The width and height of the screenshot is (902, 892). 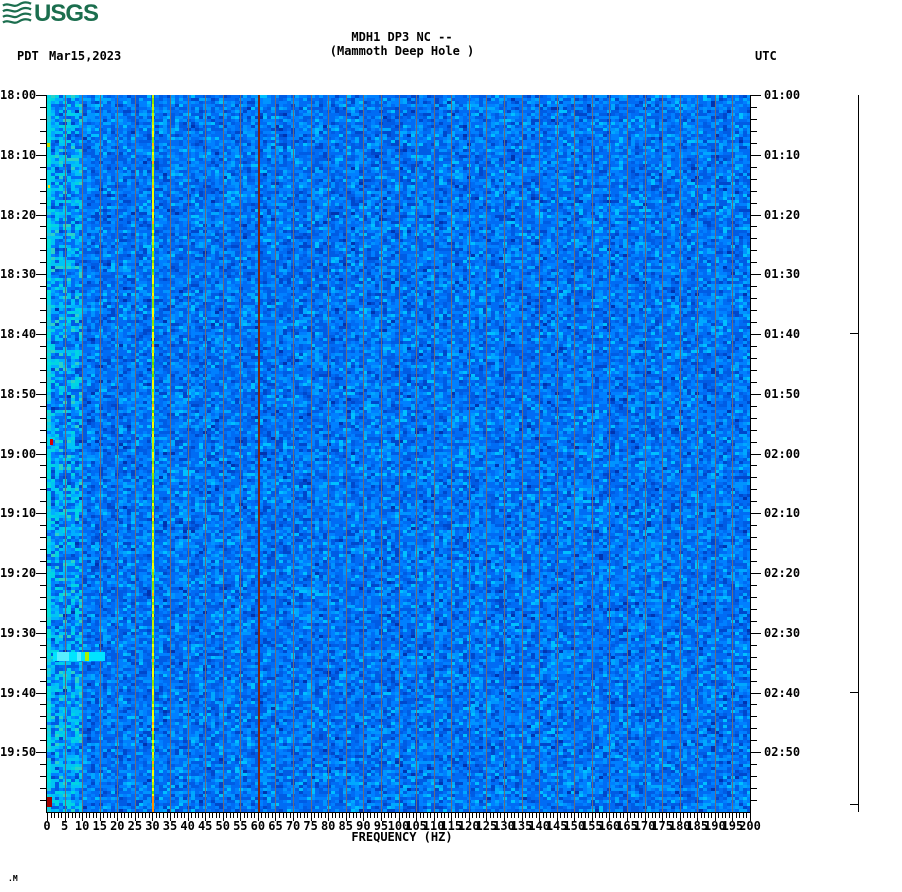 I want to click on usgs-wave-icon, so click(x=17, y=12).